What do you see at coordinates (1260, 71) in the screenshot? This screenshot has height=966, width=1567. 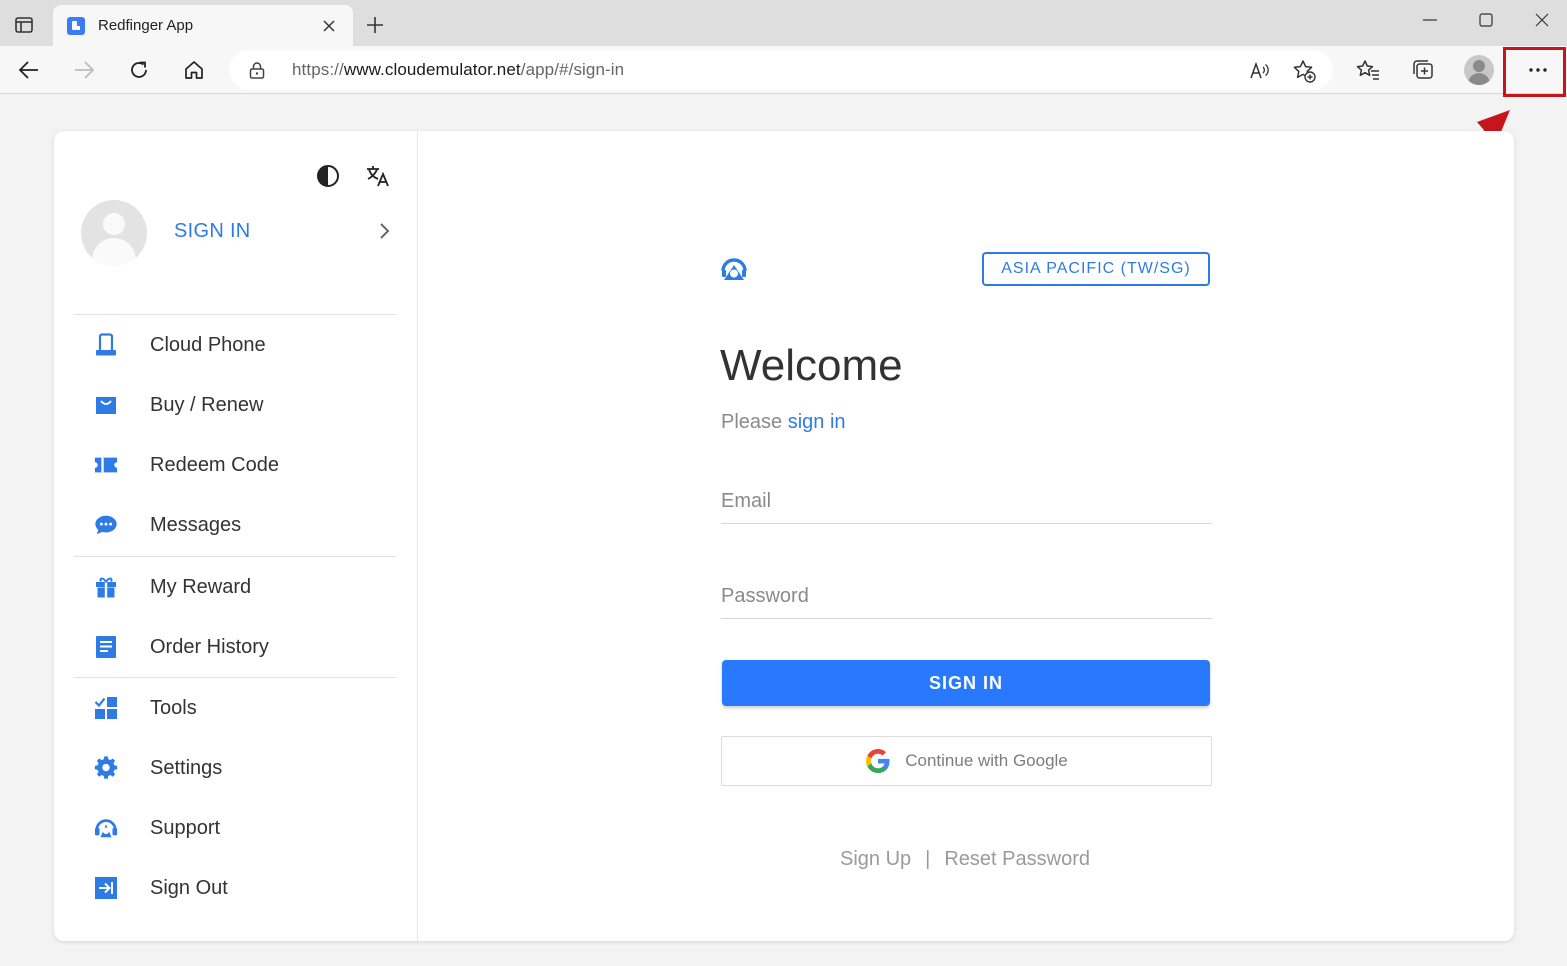 I see `read-aloud-icon` at bounding box center [1260, 71].